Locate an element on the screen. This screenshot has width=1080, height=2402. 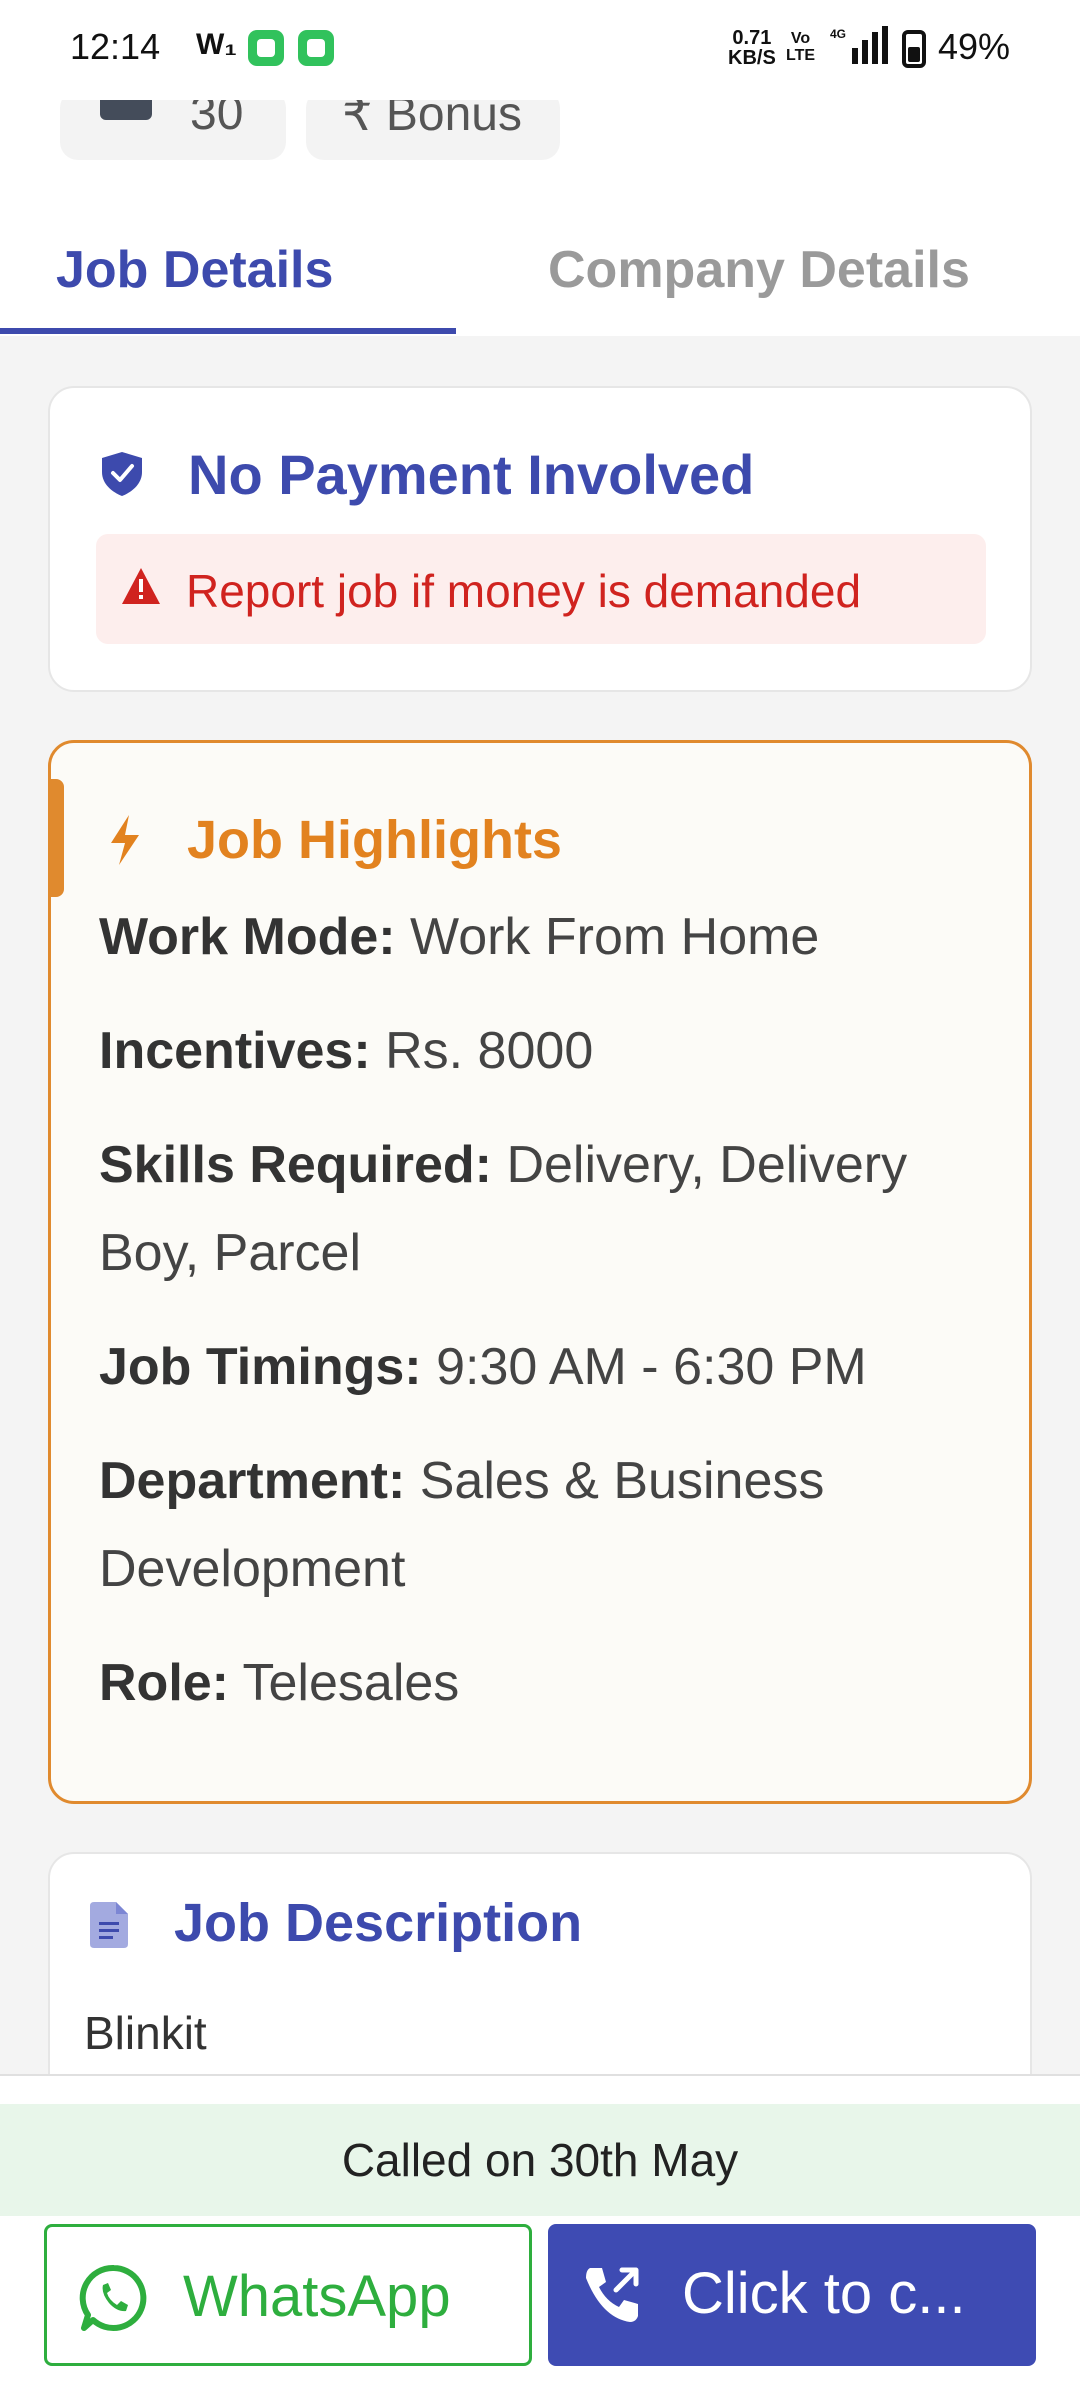
highlight-key: Incentives: is located at coordinates (235, 1051).